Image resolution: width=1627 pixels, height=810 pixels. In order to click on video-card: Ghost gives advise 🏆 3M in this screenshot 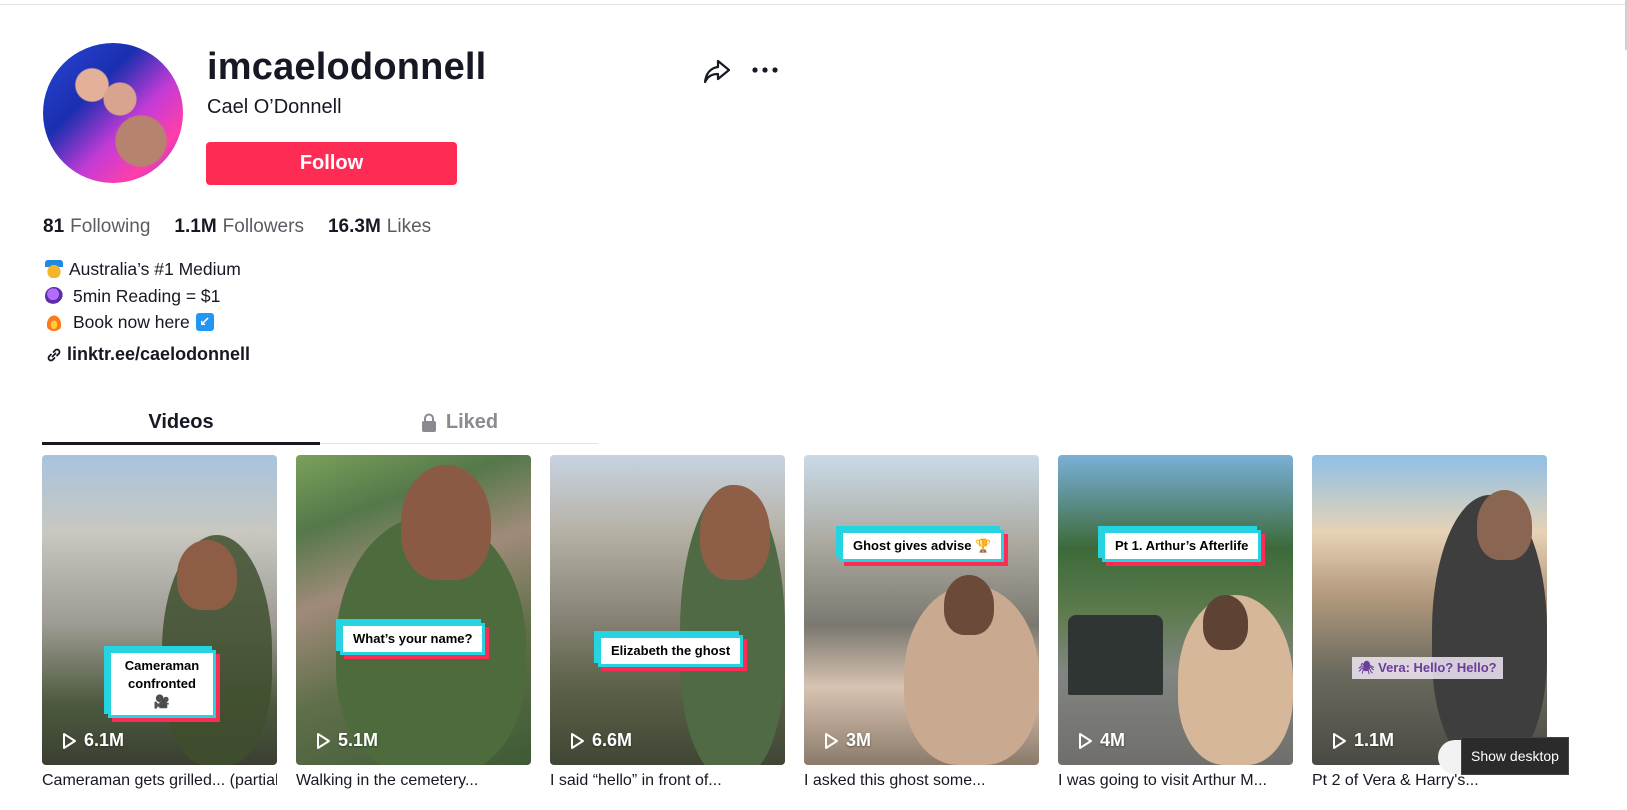, I will do `click(921, 610)`.